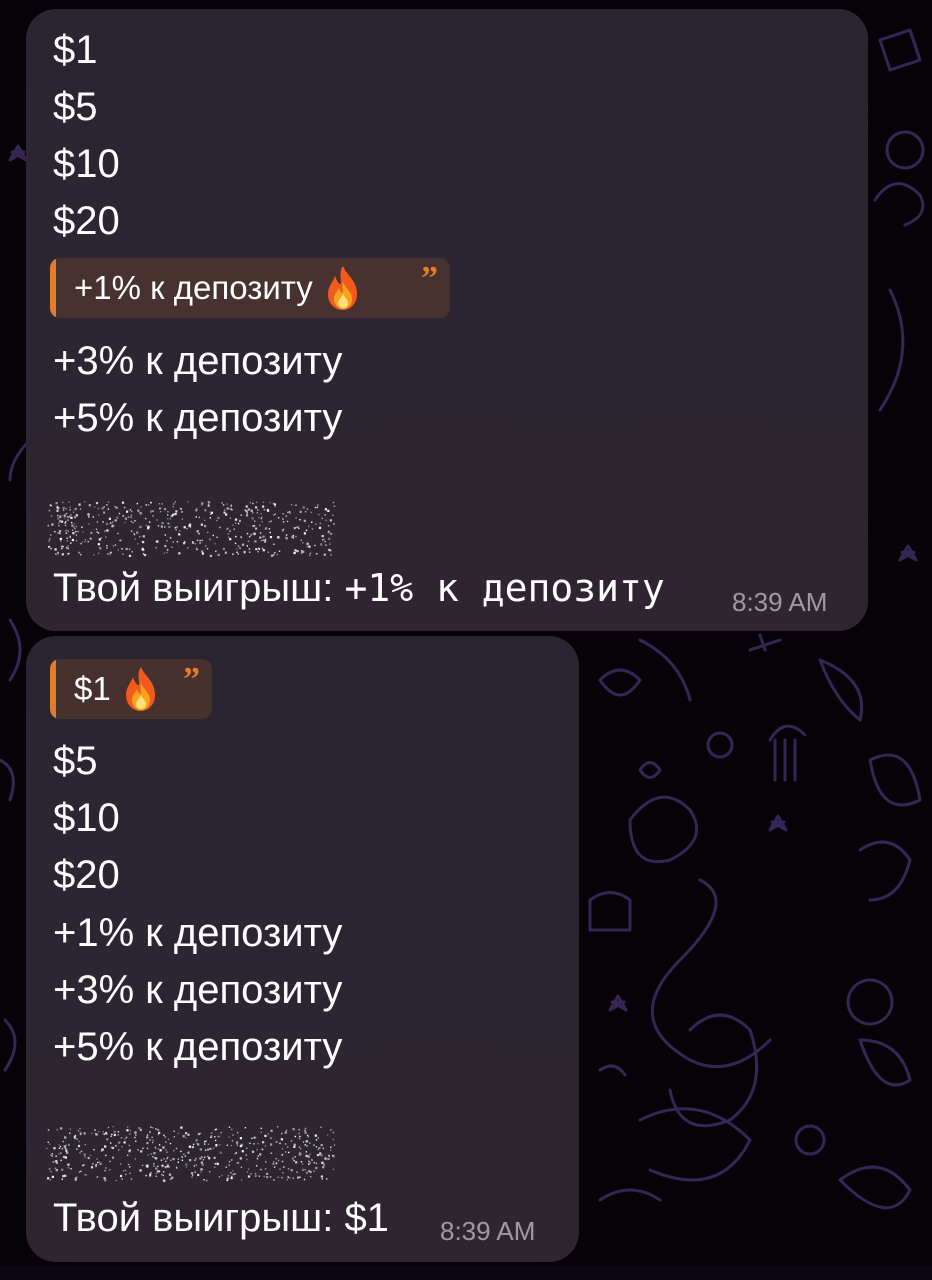 This screenshot has height=1280, width=932. Describe the element at coordinates (366, 1218) in the screenshot. I see `result-value: $1` at that location.